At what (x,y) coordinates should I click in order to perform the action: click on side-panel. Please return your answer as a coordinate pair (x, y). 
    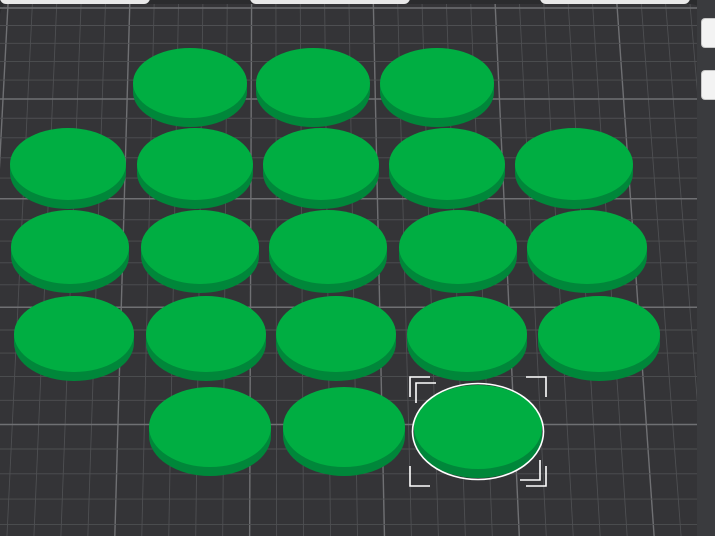
    Looking at the image, I should click on (706, 268).